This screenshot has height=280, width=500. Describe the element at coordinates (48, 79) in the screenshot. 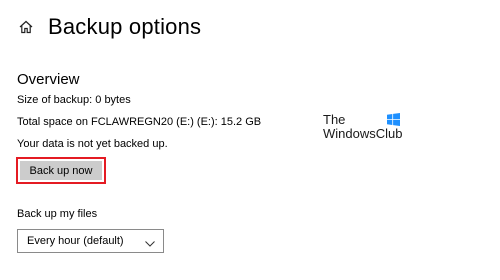

I see `overview-heading: Overview` at that location.